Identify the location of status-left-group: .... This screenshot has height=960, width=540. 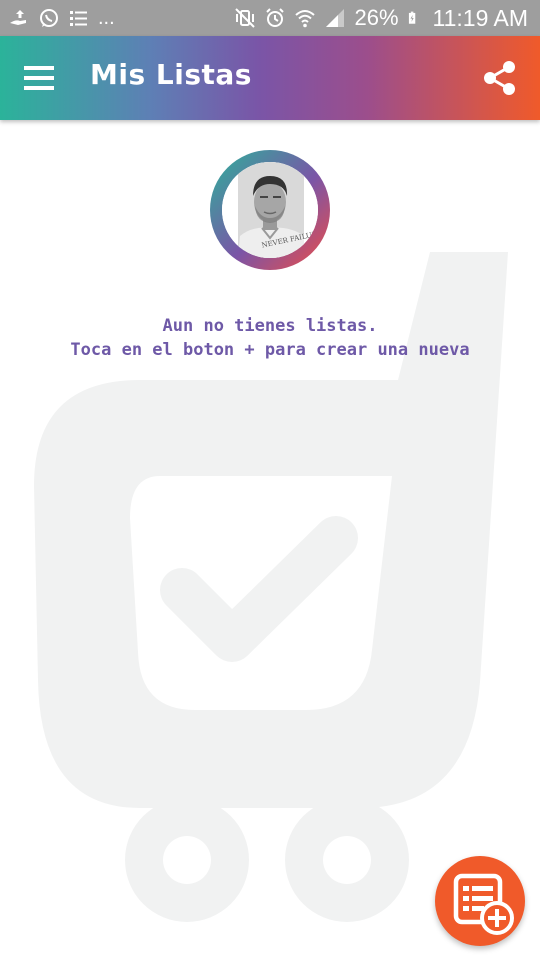
(61, 18).